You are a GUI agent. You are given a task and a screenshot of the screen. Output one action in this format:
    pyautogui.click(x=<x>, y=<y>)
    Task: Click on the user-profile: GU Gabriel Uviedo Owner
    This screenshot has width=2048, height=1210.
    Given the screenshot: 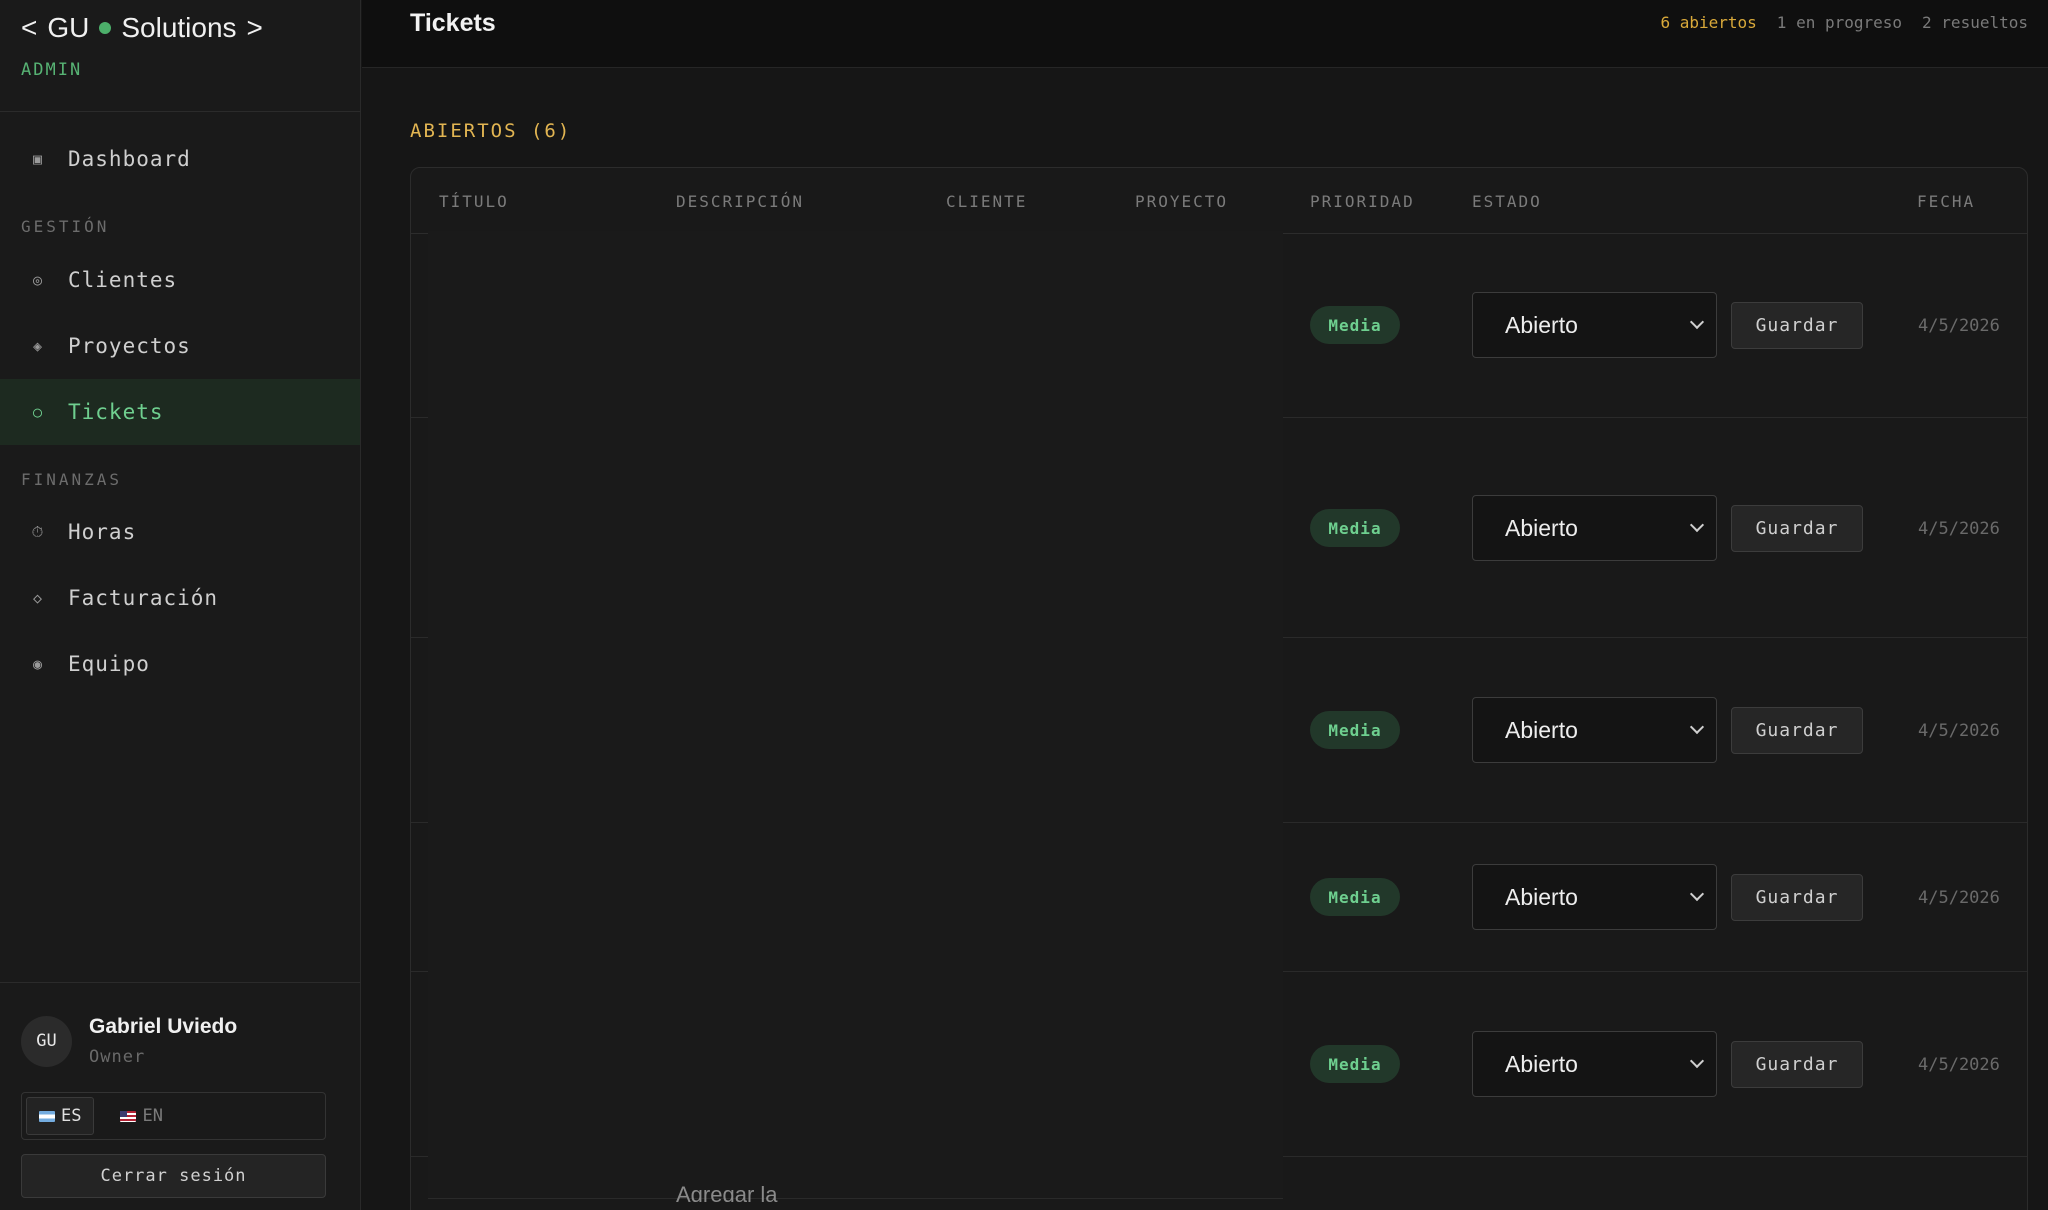 What is the action you would take?
    pyautogui.click(x=129, y=1041)
    